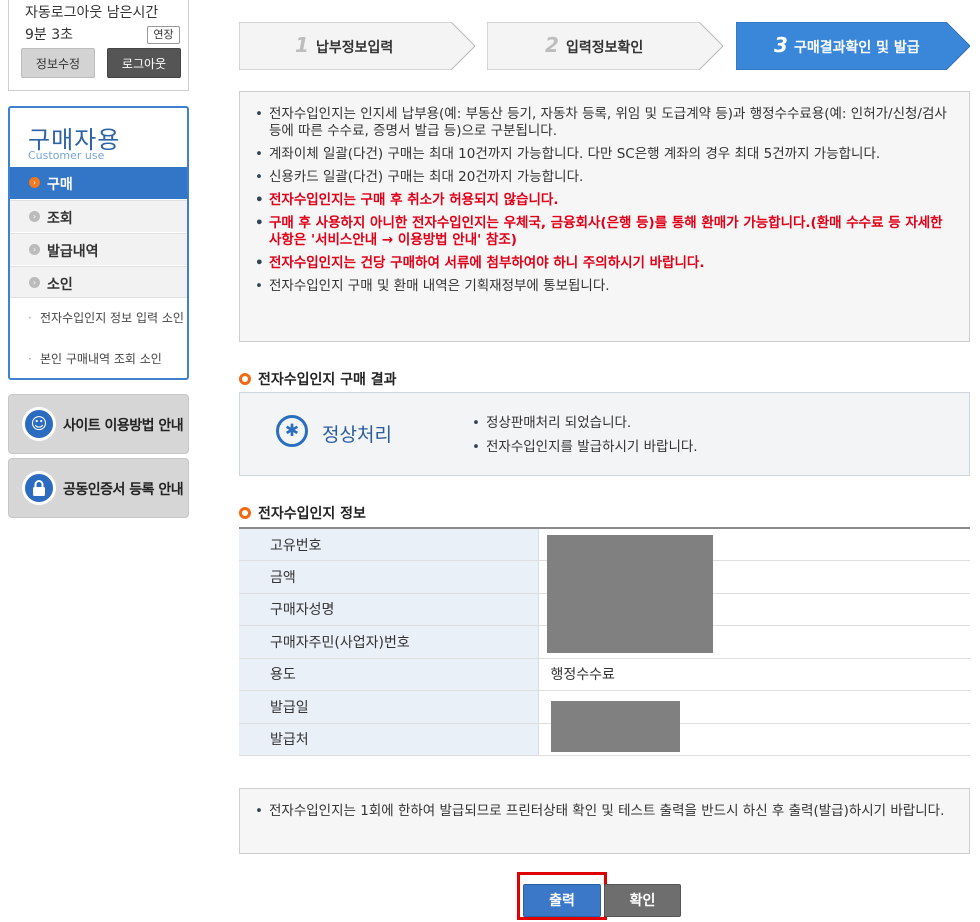  I want to click on autologout-label: 자동로그아웃 남은시간, so click(92, 13).